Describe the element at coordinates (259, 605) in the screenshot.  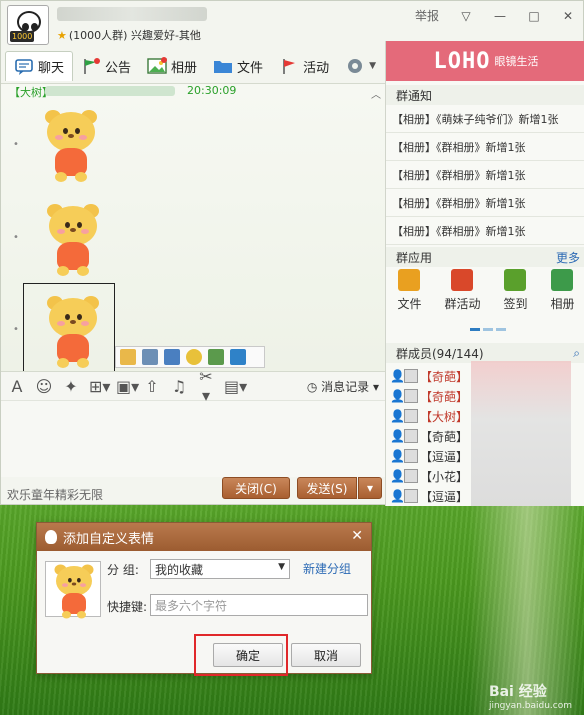
I see `shortcut-input: 最多六个字符` at that location.